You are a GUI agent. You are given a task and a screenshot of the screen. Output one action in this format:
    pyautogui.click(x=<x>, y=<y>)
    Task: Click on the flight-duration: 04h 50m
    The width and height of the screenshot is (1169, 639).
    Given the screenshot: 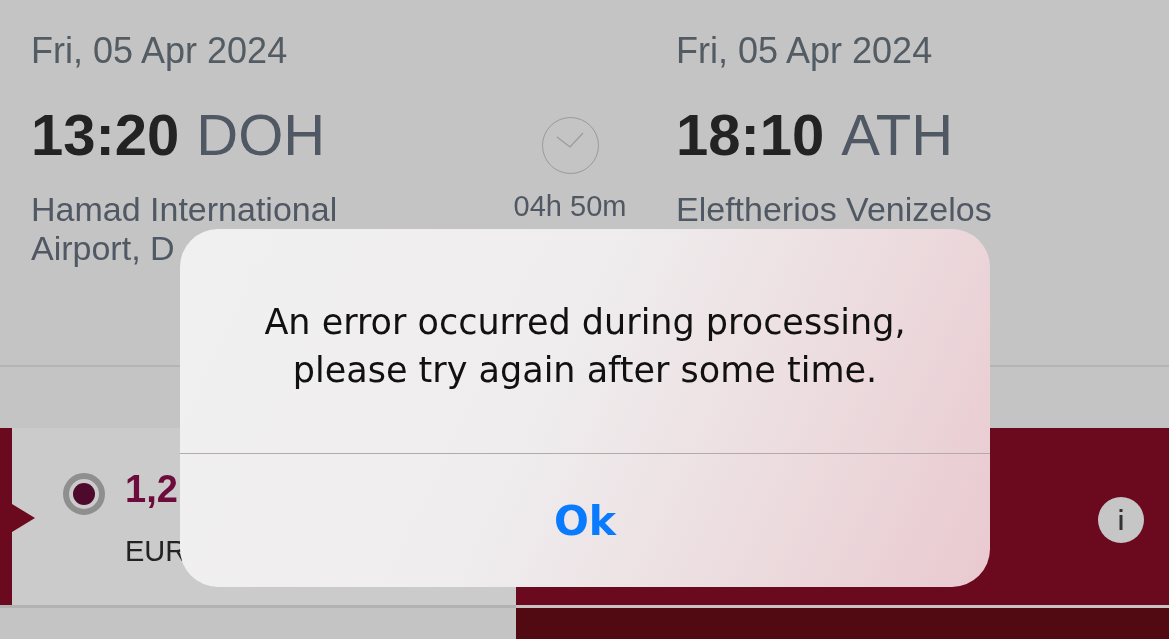 What is the action you would take?
    pyautogui.click(x=570, y=206)
    